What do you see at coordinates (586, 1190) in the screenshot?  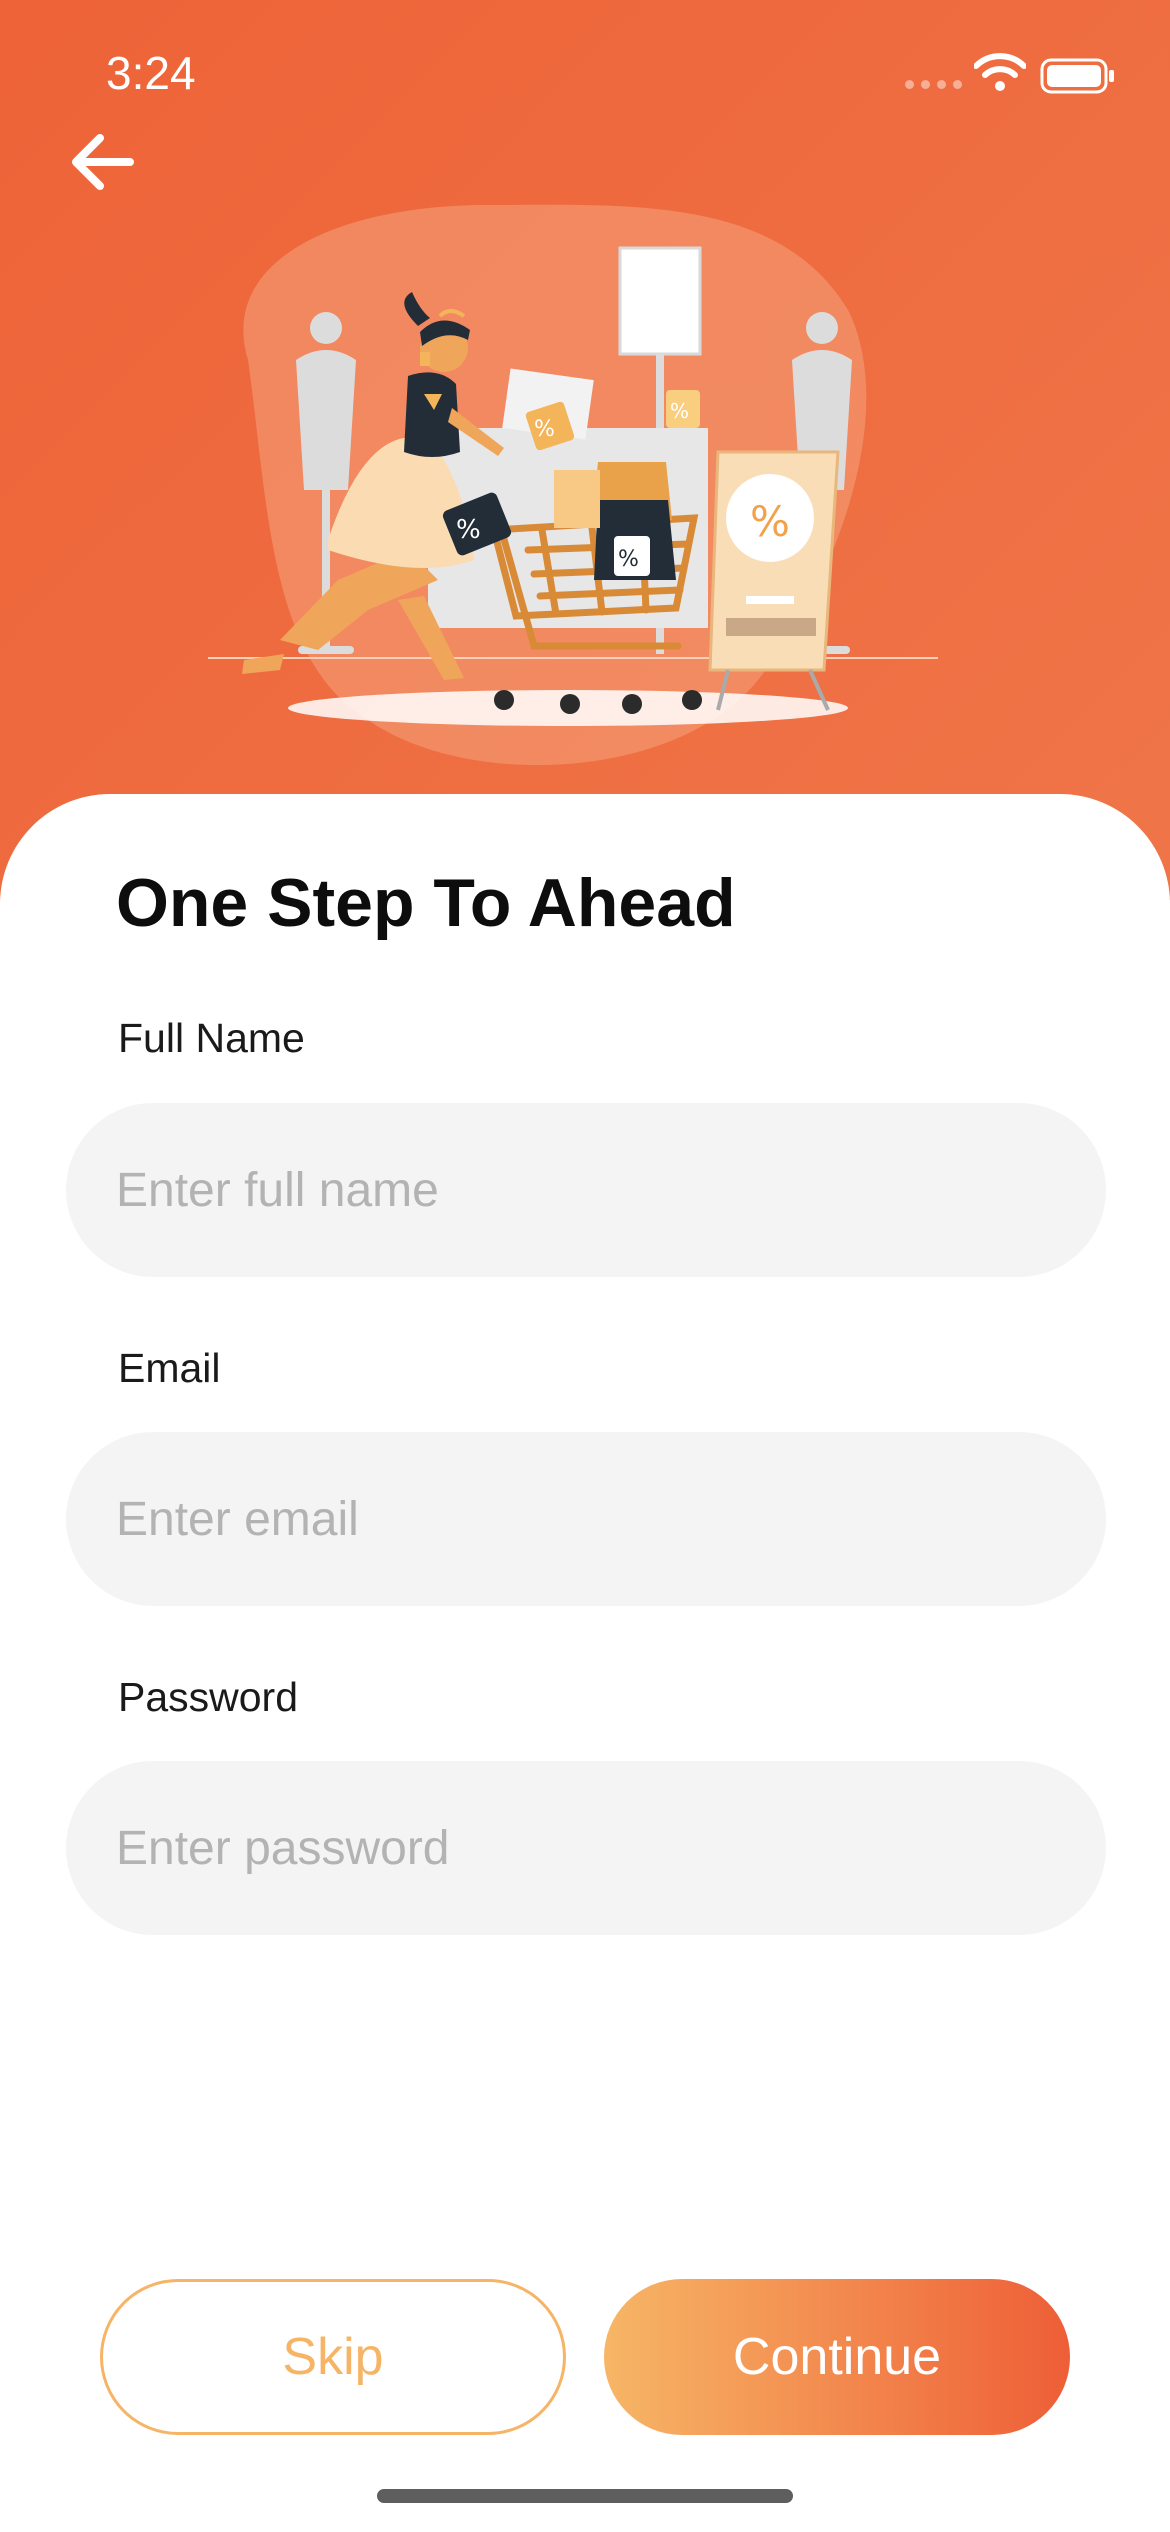 I see `full-name-input: Enter full name` at bounding box center [586, 1190].